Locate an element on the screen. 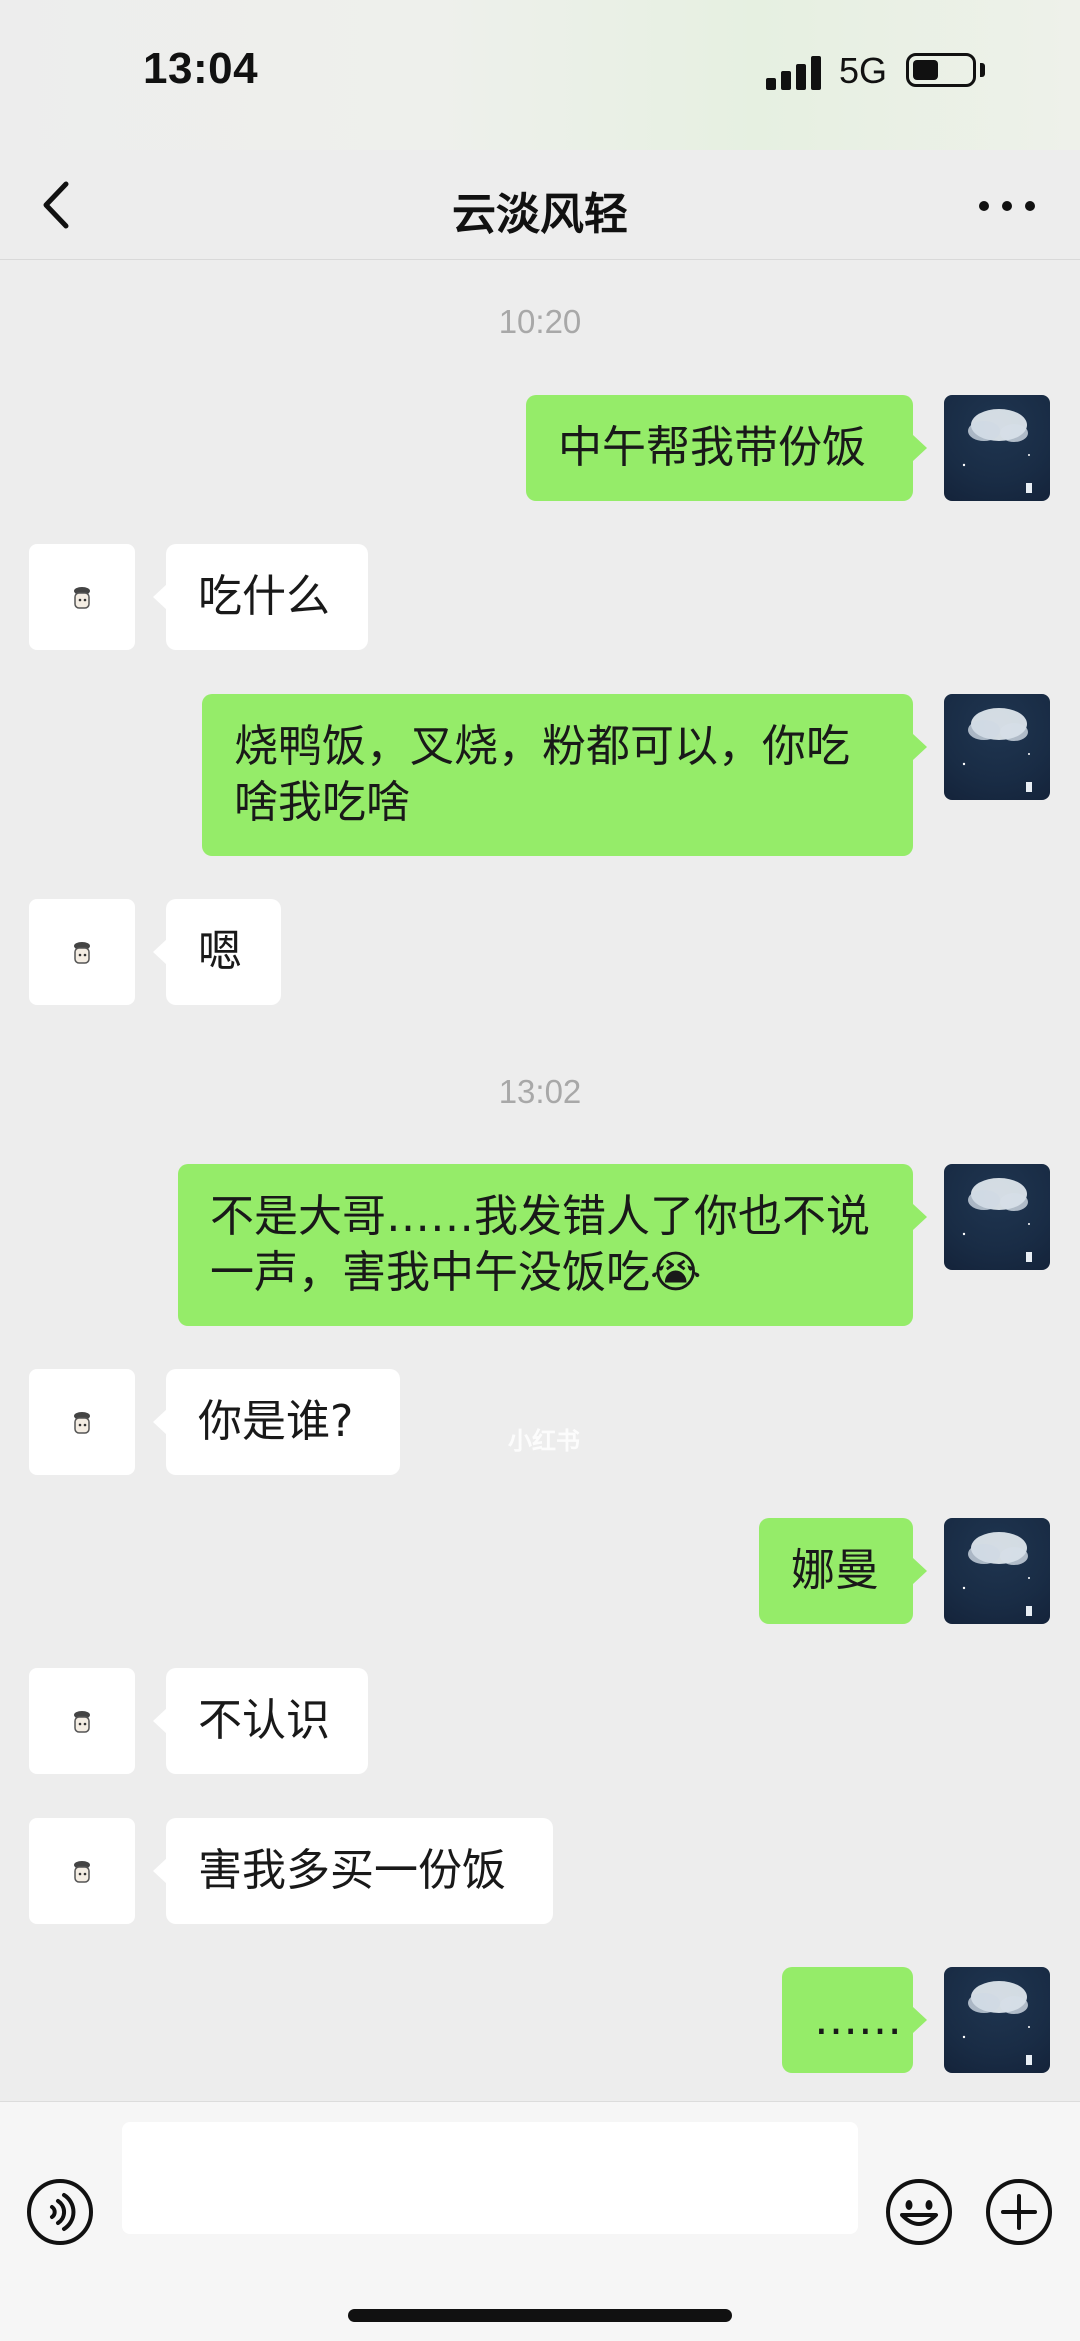  chat-title: 云淡风轻 is located at coordinates (540, 214).